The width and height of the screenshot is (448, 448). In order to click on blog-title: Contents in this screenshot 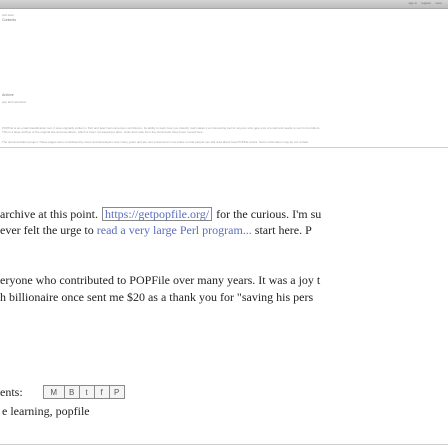, I will do `click(9, 20)`.